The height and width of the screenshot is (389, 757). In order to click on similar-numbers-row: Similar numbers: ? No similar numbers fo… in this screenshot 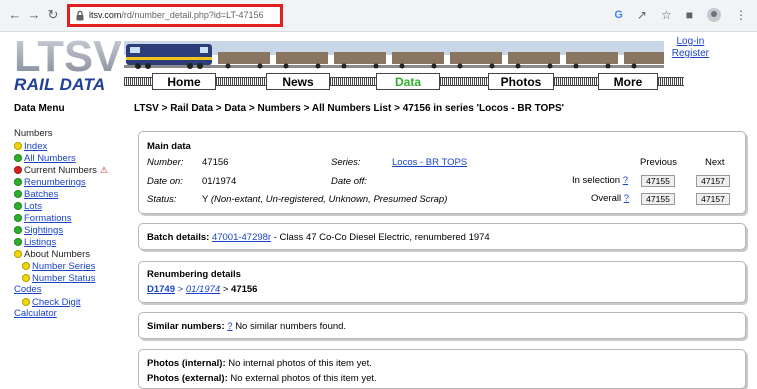, I will do `click(246, 326)`.